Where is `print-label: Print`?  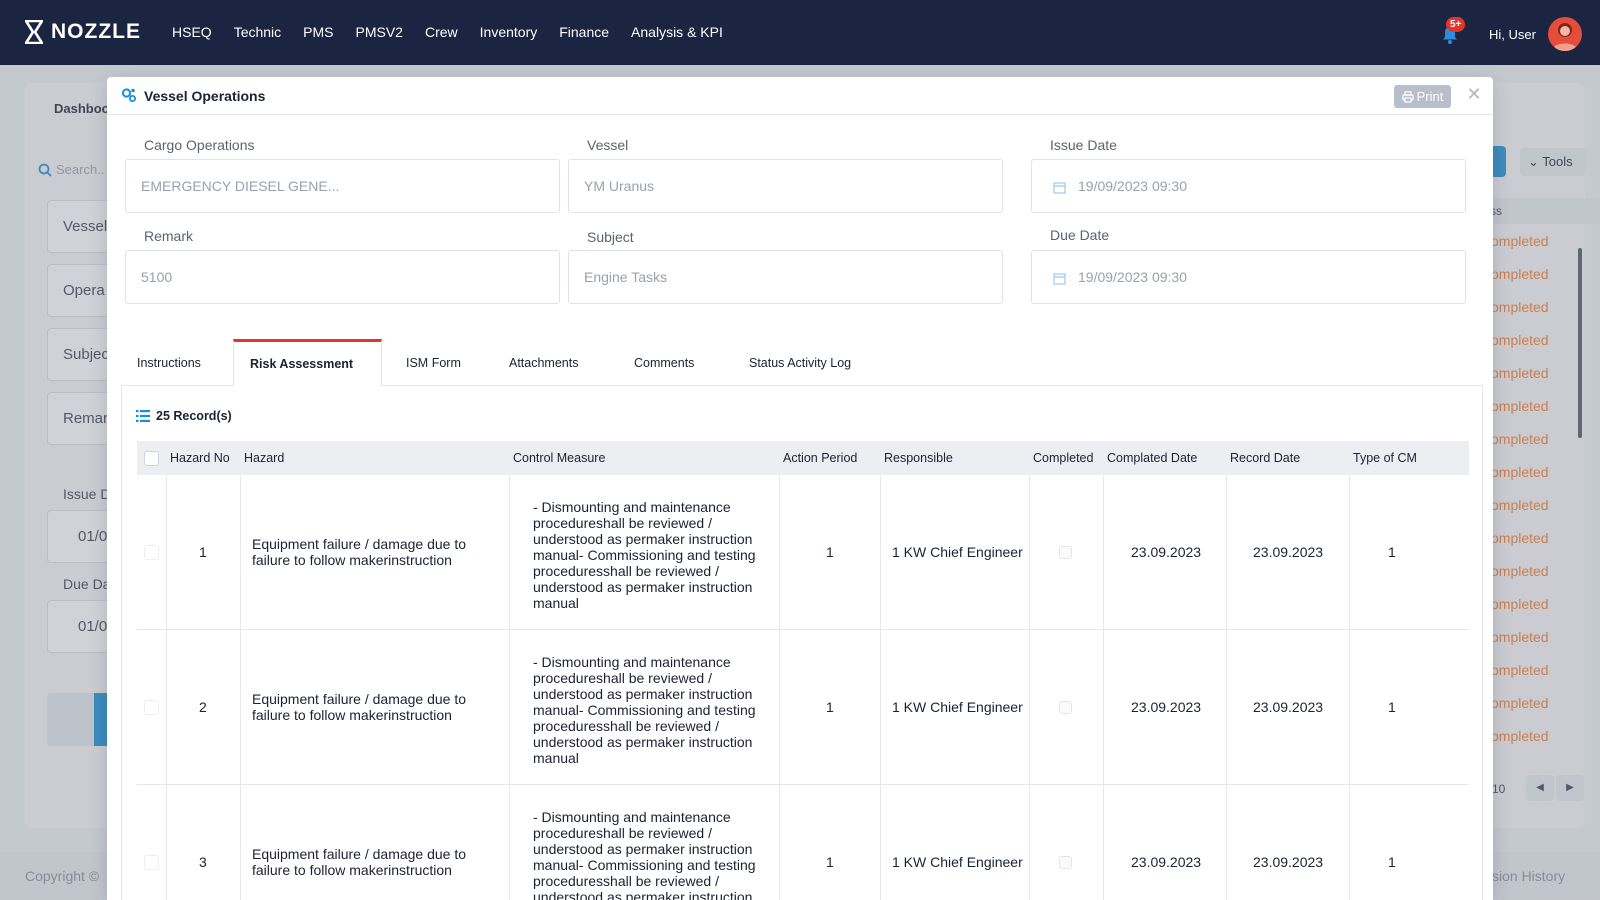
print-label: Print is located at coordinates (1430, 96).